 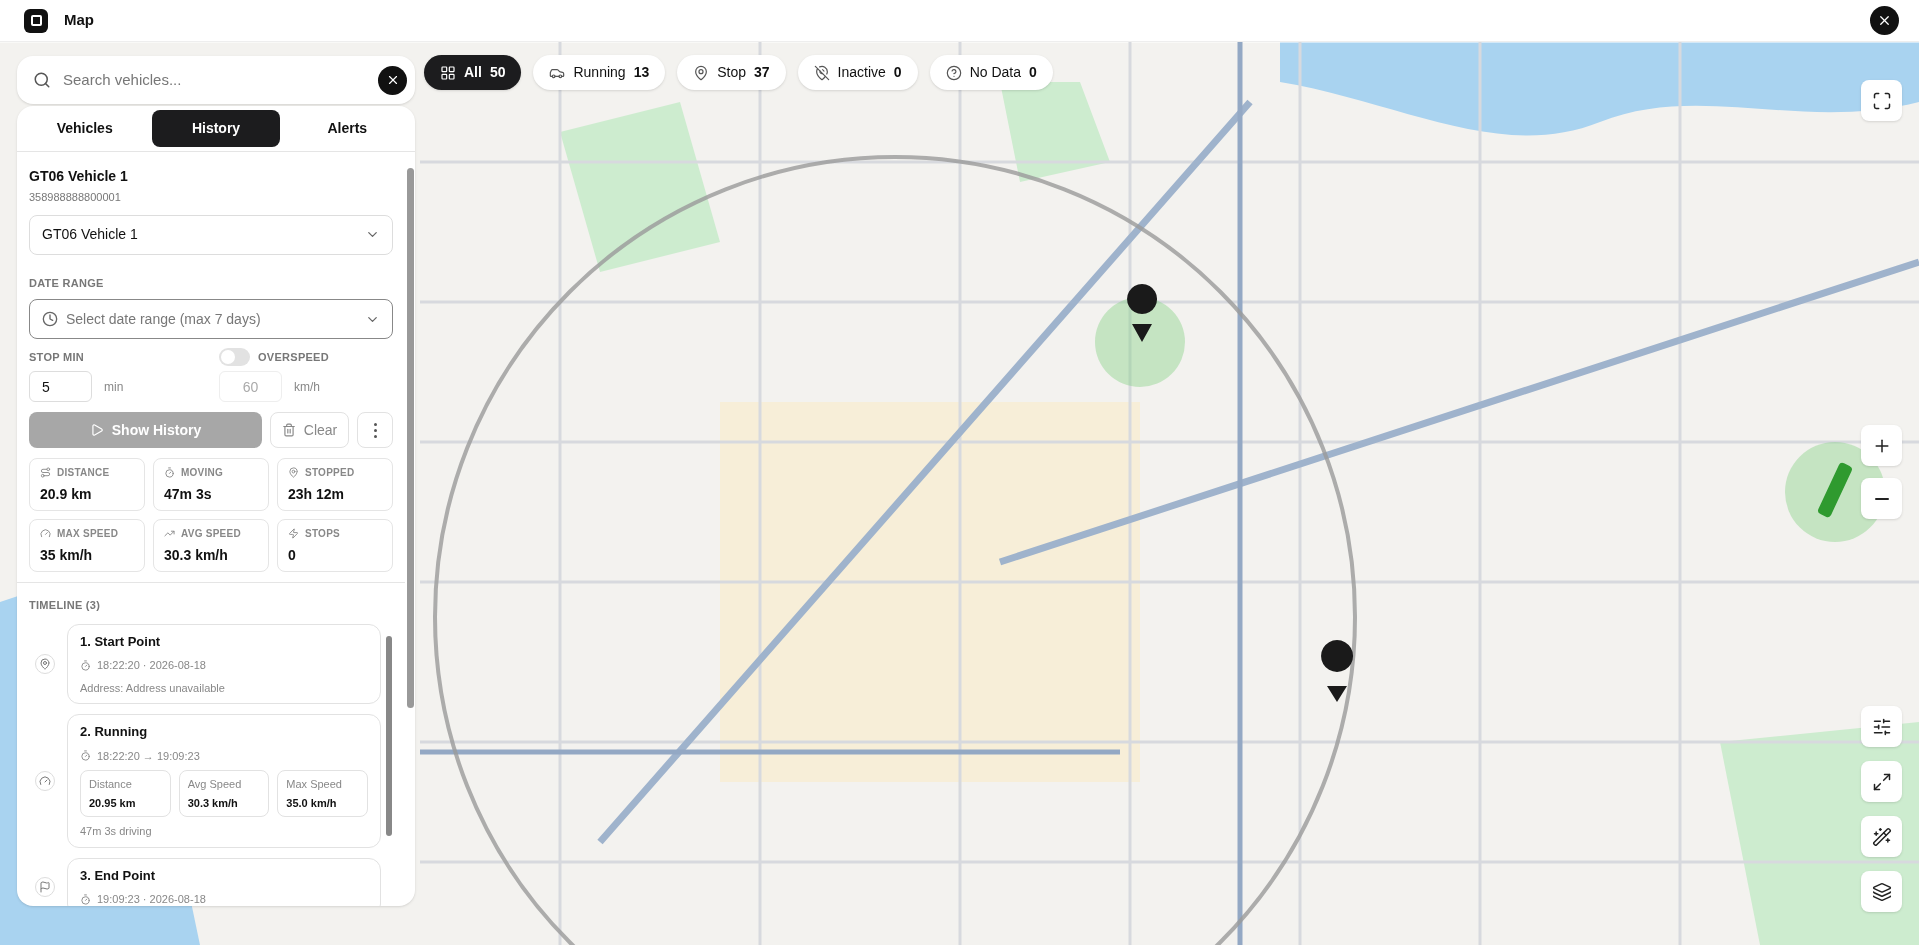 I want to click on expand-button, so click(x=1881, y=781).